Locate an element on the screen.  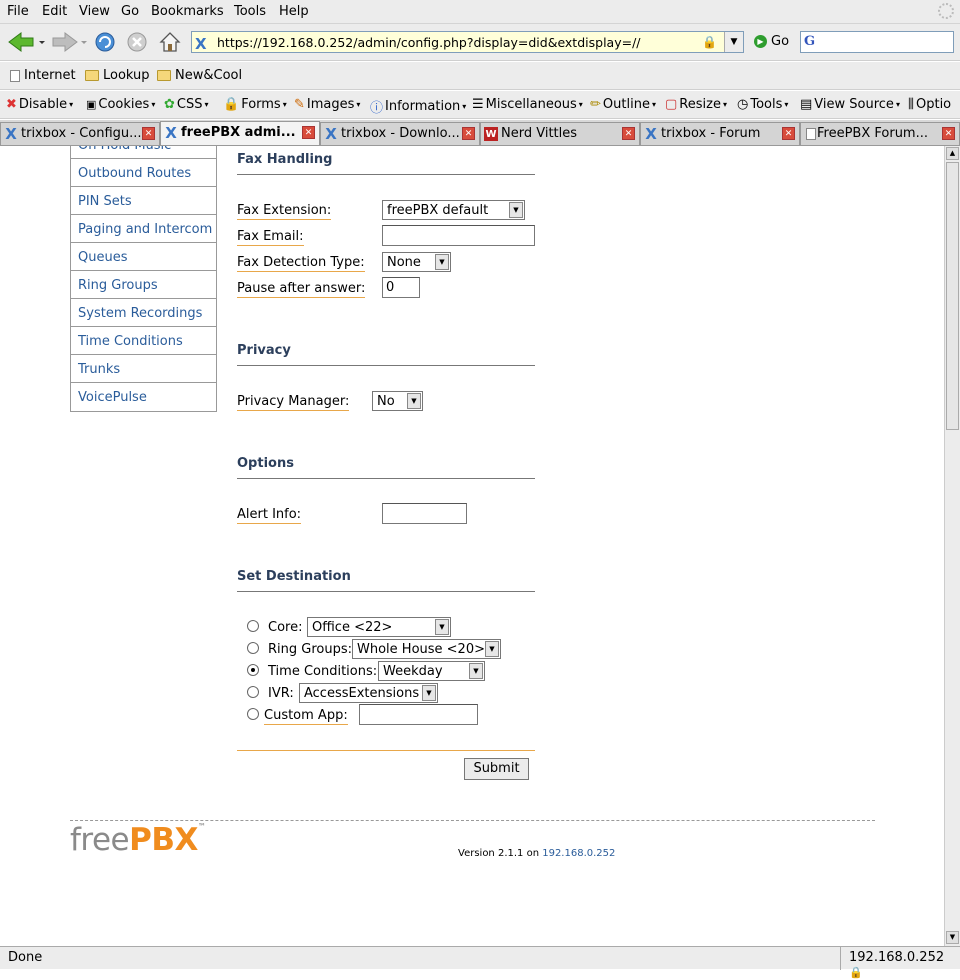
url-dropdown-button: ▼ is located at coordinates (733, 42).